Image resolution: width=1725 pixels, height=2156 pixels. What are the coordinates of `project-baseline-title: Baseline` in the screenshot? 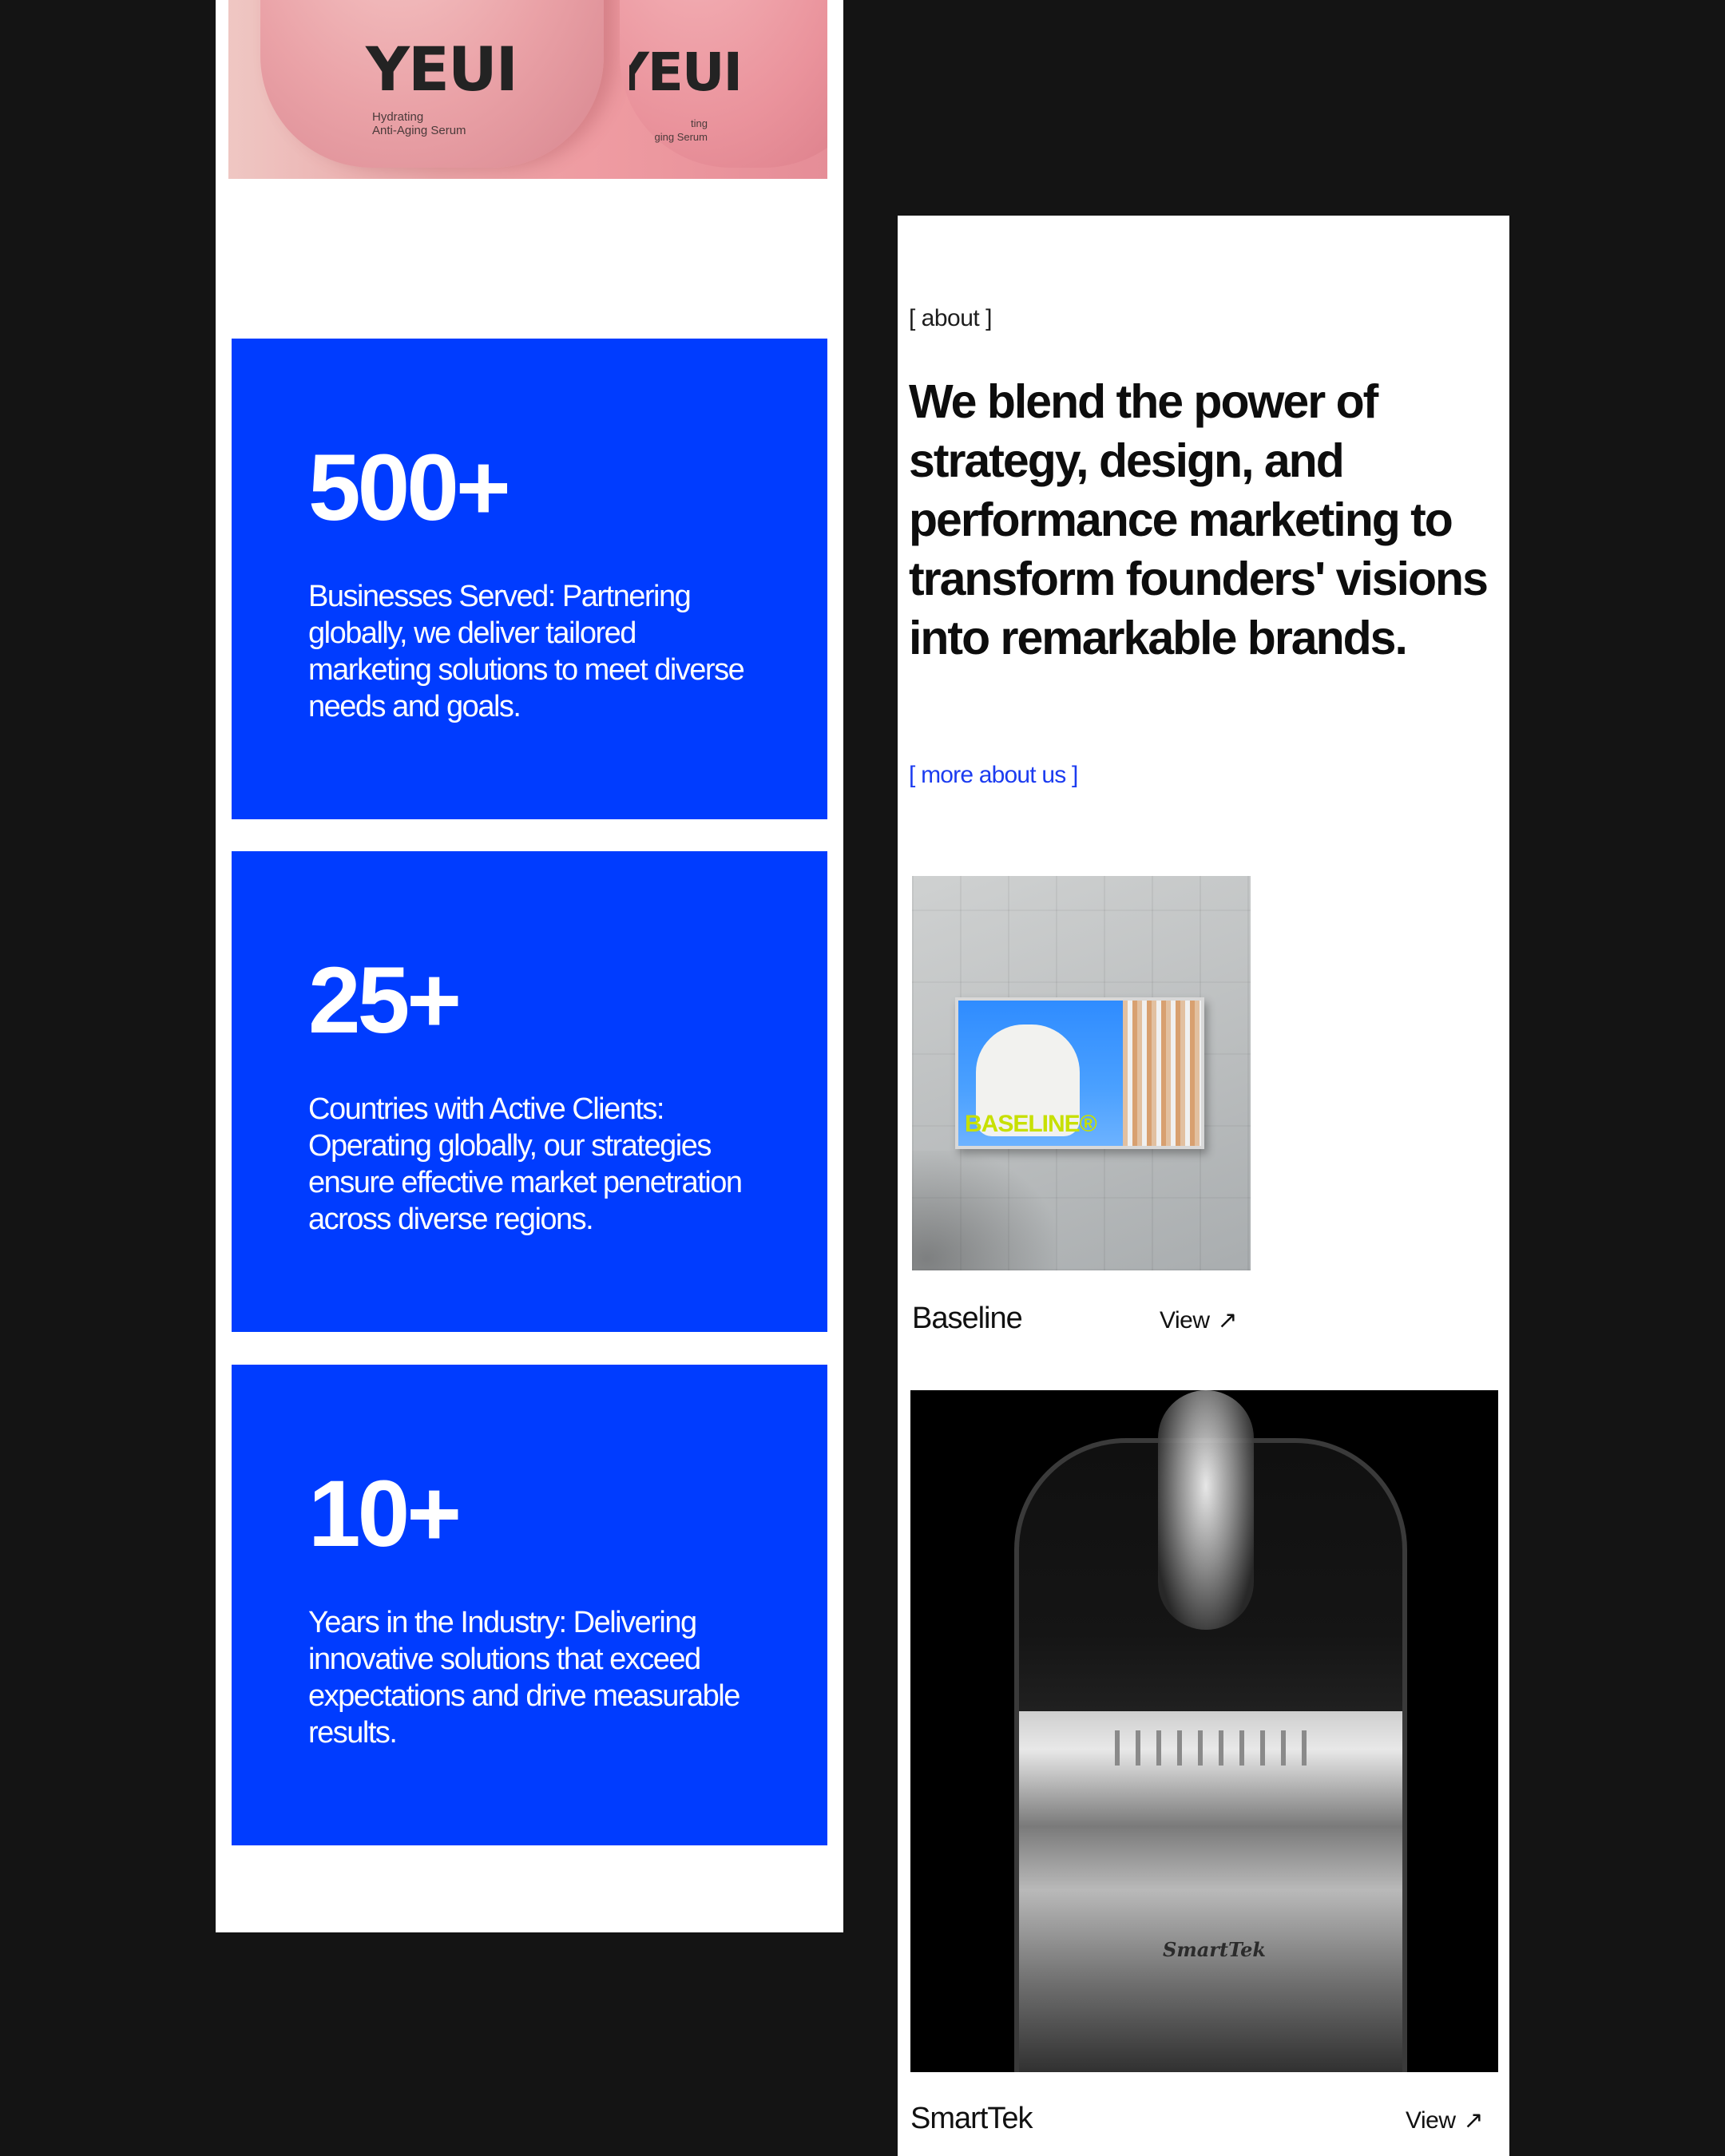 It's located at (968, 1318).